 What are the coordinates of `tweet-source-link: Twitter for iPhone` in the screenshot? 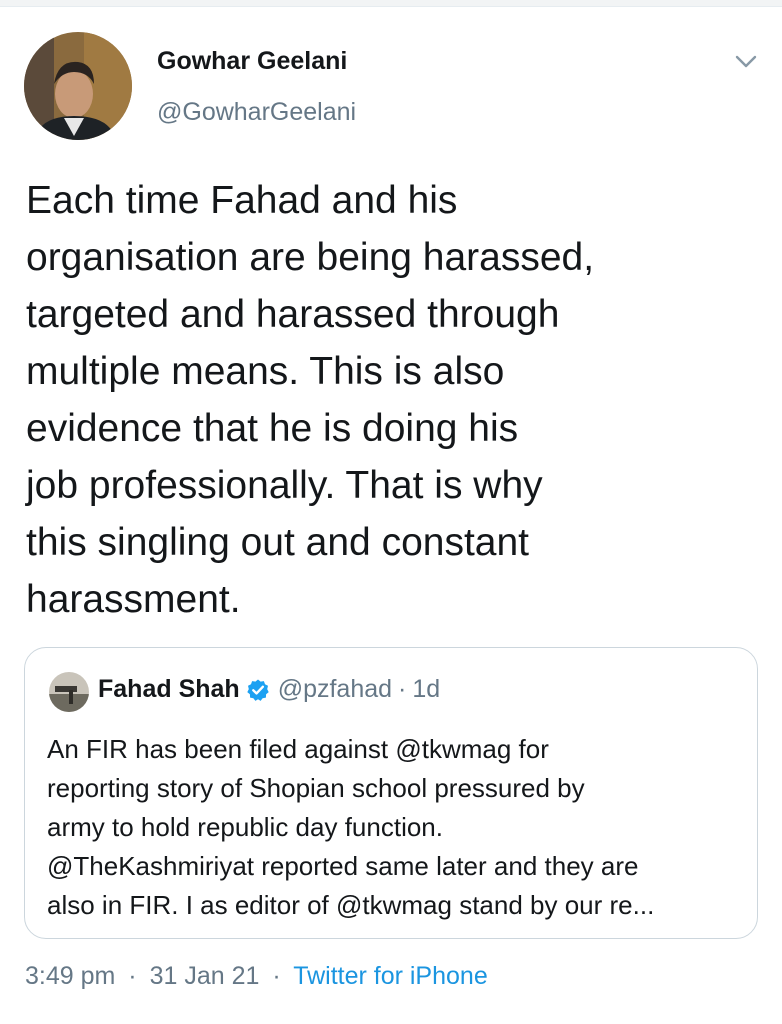 It's located at (390, 976).